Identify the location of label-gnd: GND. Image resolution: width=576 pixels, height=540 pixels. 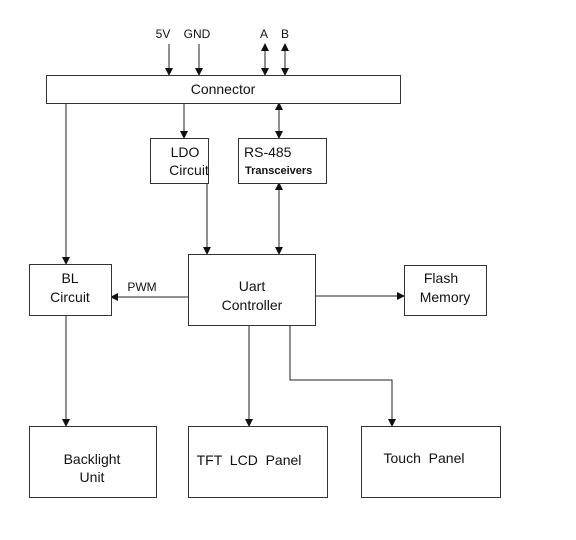
(197, 34).